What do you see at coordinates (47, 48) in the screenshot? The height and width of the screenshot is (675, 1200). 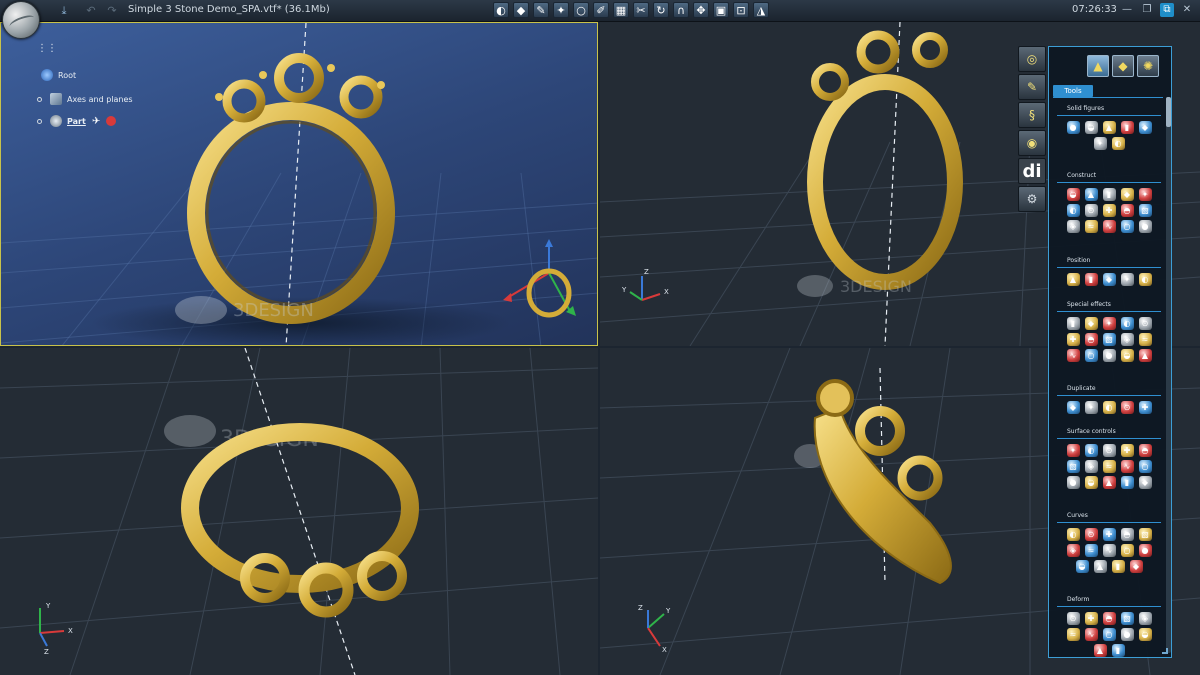 I see `tree-menu-icon: ⋮⋮` at bounding box center [47, 48].